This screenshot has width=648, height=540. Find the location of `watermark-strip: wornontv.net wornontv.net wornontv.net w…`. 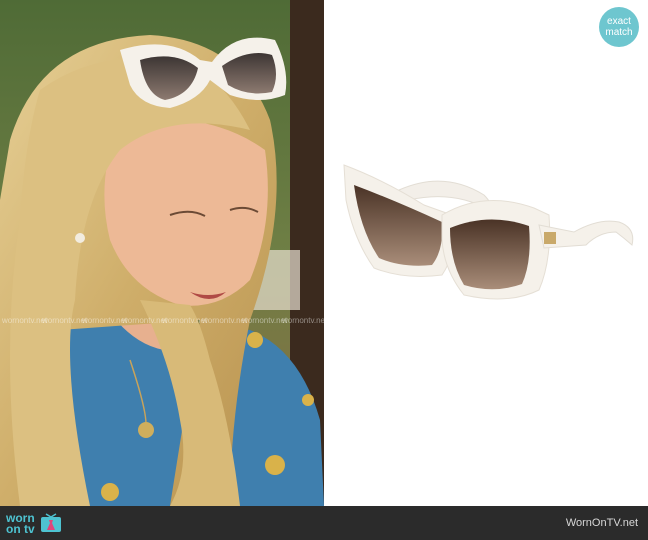

watermark-strip: wornontv.net wornontv.net wornontv.net w… is located at coordinates (162, 326).